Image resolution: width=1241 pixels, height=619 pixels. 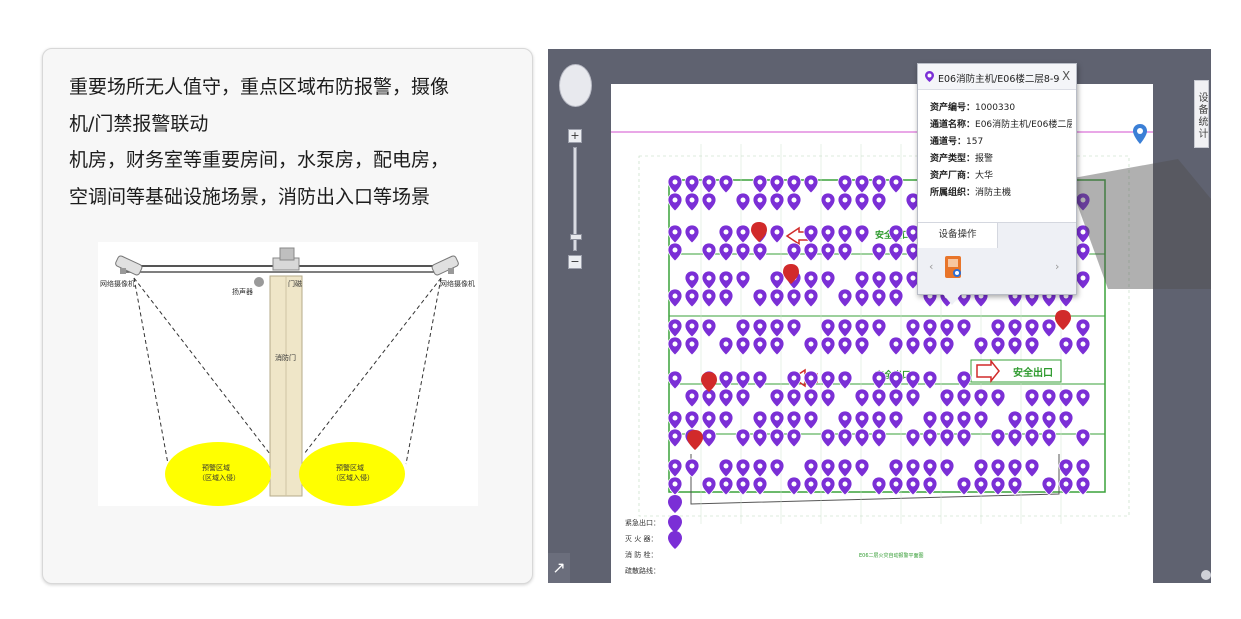 What do you see at coordinates (1201, 114) in the screenshot?
I see `device-stats-tab: 设备统计` at bounding box center [1201, 114].